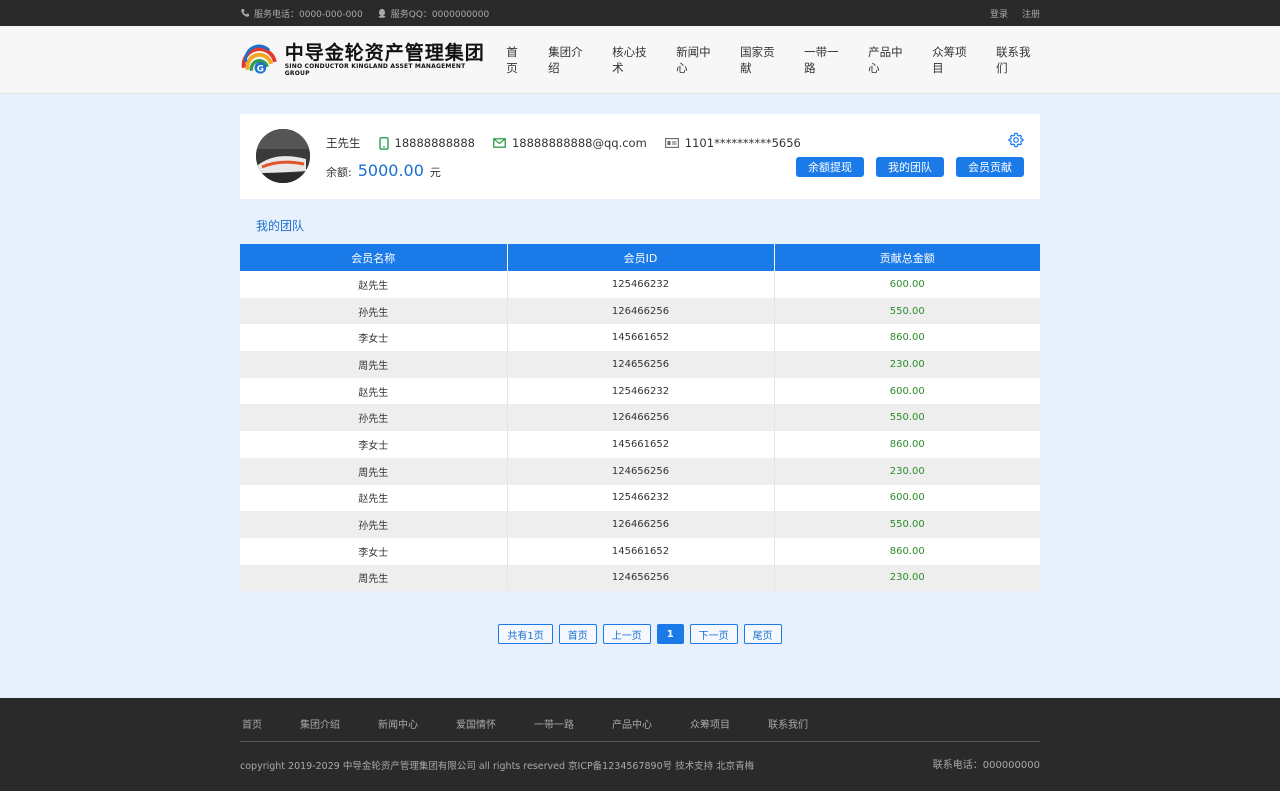  What do you see at coordinates (671, 143) in the screenshot?
I see `id-card-icon` at bounding box center [671, 143].